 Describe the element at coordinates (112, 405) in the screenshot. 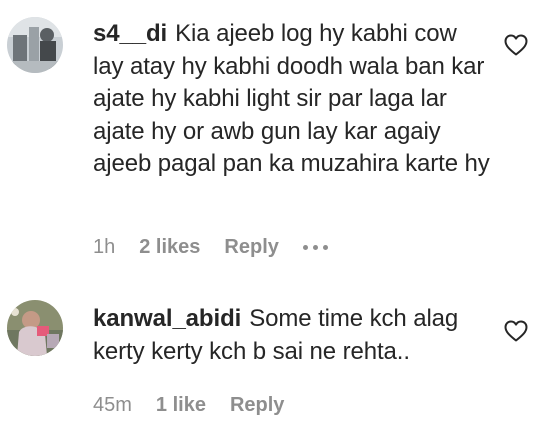

I see `comment-time: 45m` at that location.